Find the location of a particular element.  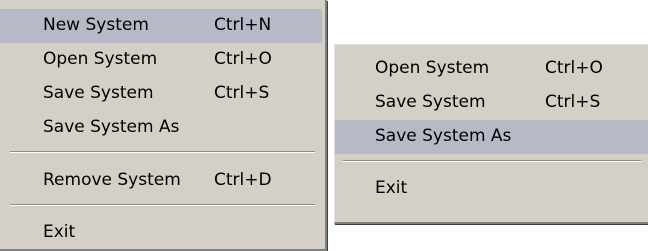

menu-item-shortcut: Ctrl+D is located at coordinates (243, 180).